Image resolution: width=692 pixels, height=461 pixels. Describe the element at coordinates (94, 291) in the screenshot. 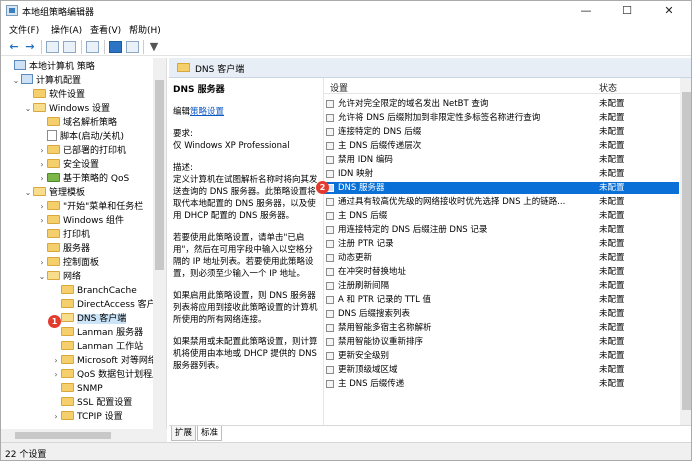

I see `tree-item-branchcache: BranchCache` at that location.